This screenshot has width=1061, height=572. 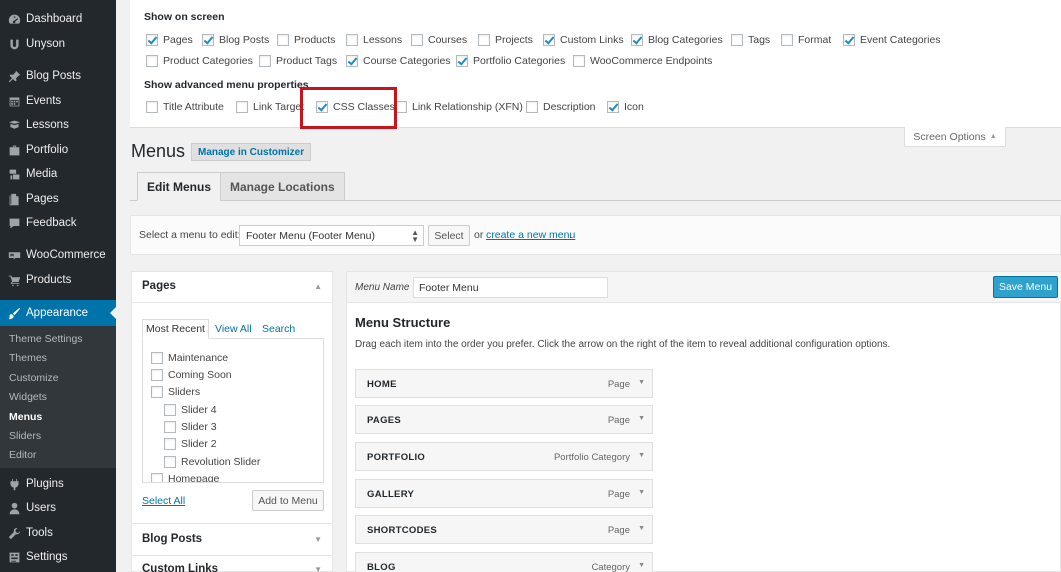 What do you see at coordinates (58, 484) in the screenshot?
I see `sidebar-item-plugins: Plugins` at bounding box center [58, 484].